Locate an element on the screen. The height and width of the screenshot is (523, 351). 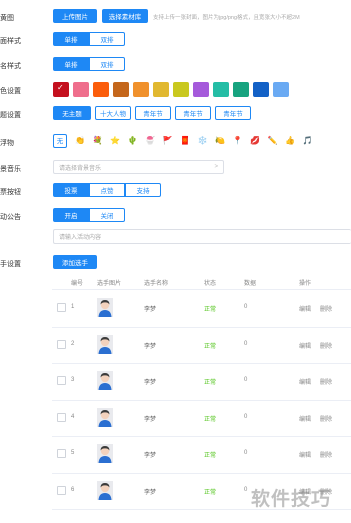
gift-option-icon: 🎵 is located at coordinates (308, 141).